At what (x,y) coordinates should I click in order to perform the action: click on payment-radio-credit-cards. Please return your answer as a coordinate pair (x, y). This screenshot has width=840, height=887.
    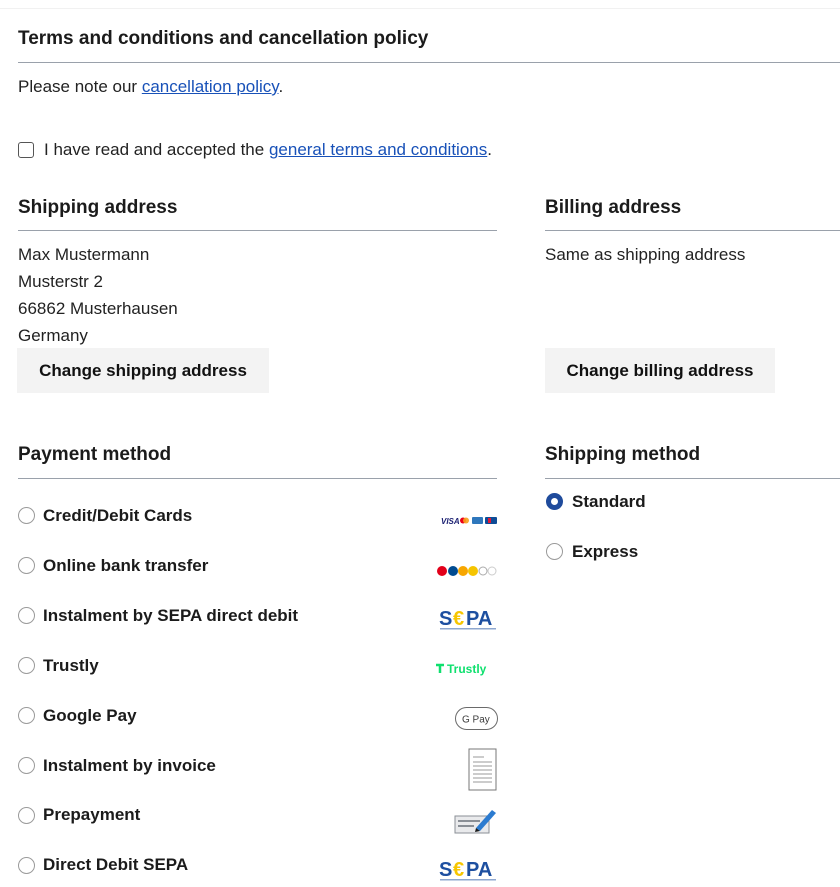
    Looking at the image, I should click on (26, 515).